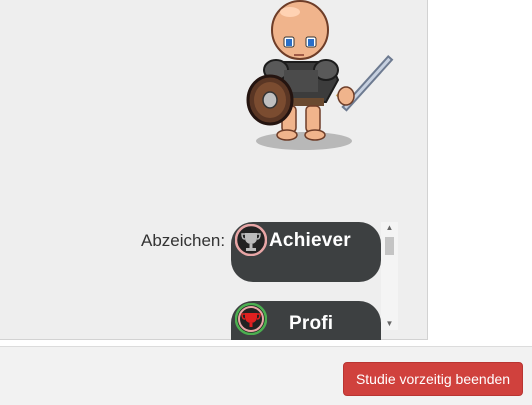  What do you see at coordinates (306, 252) in the screenshot?
I see `badge-achiever: Achiever` at bounding box center [306, 252].